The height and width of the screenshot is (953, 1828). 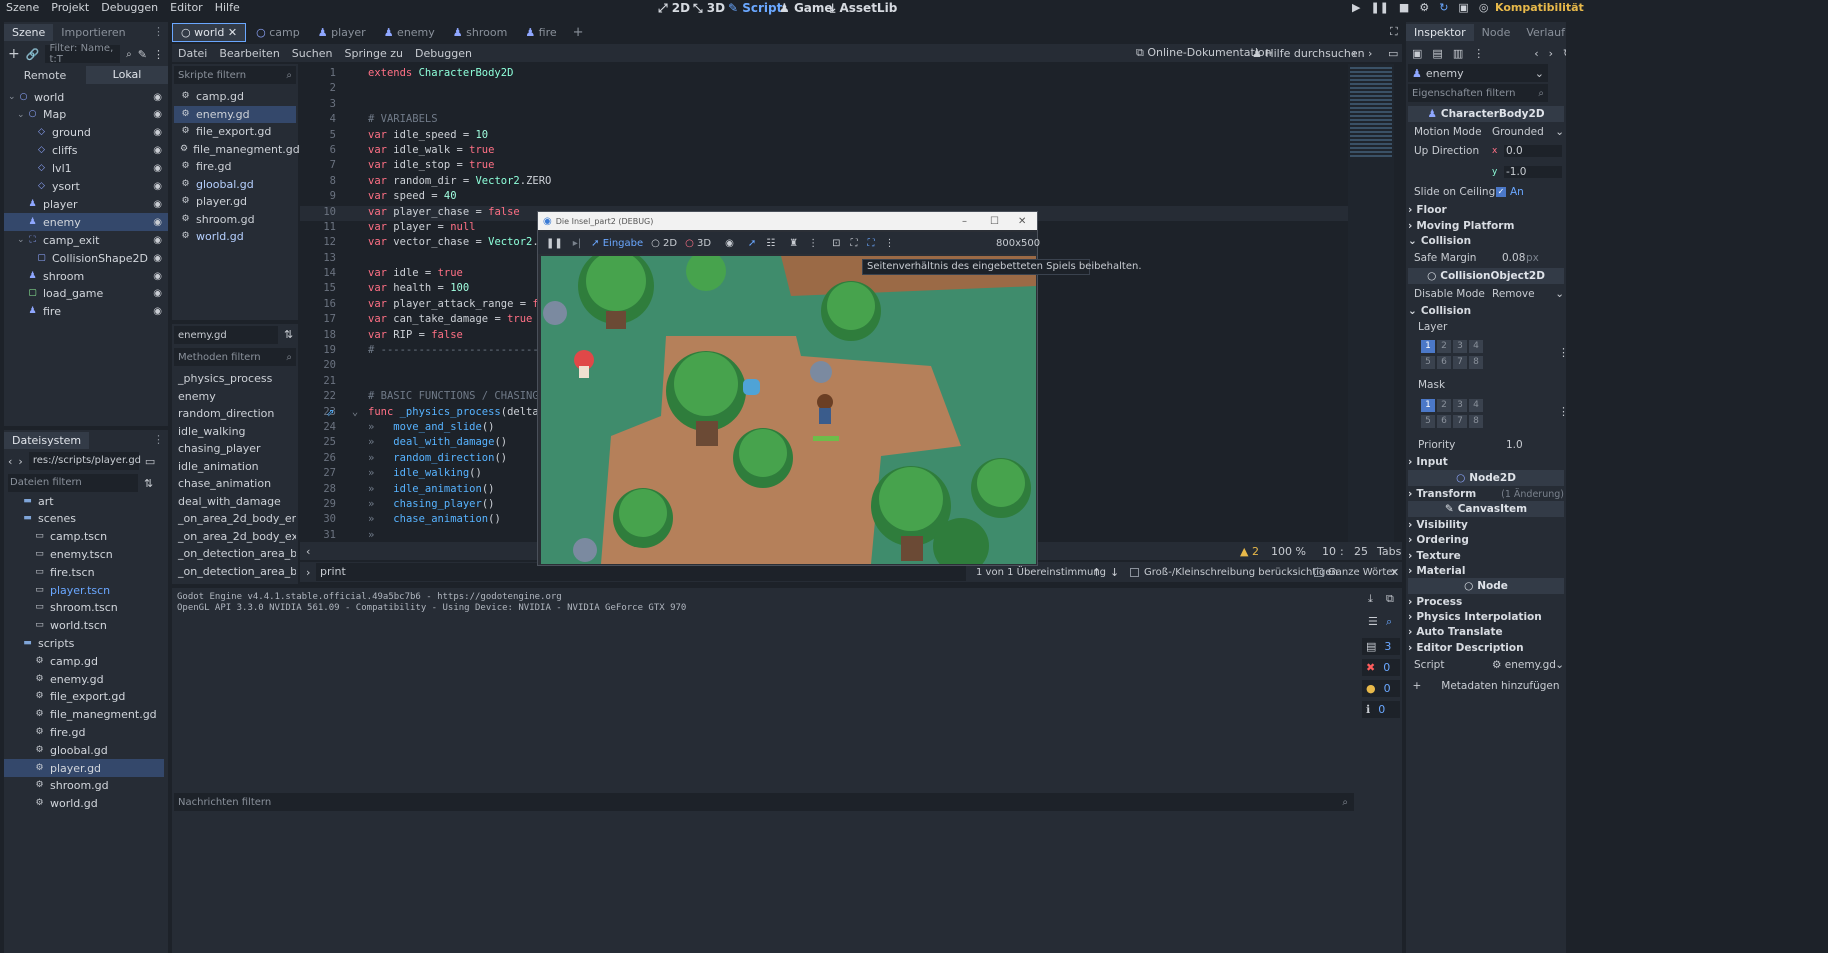 What do you see at coordinates (617, 243) in the screenshot?
I see `input-mode-button: ➚ Eingabe` at bounding box center [617, 243].